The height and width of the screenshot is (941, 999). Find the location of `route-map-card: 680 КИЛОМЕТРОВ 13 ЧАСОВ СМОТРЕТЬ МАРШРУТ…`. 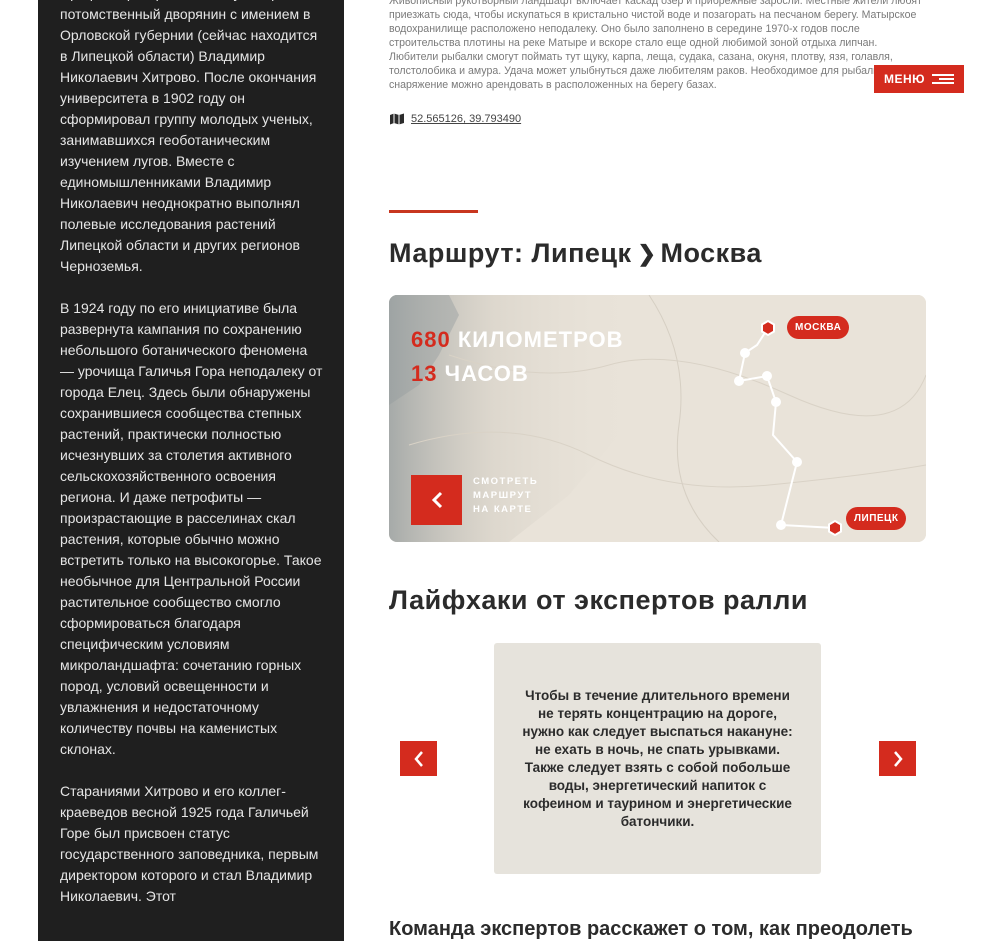

route-map-card: 680 КИЛОМЕТРОВ 13 ЧАСОВ СМОТРЕТЬ МАРШРУТ… is located at coordinates (657, 418).